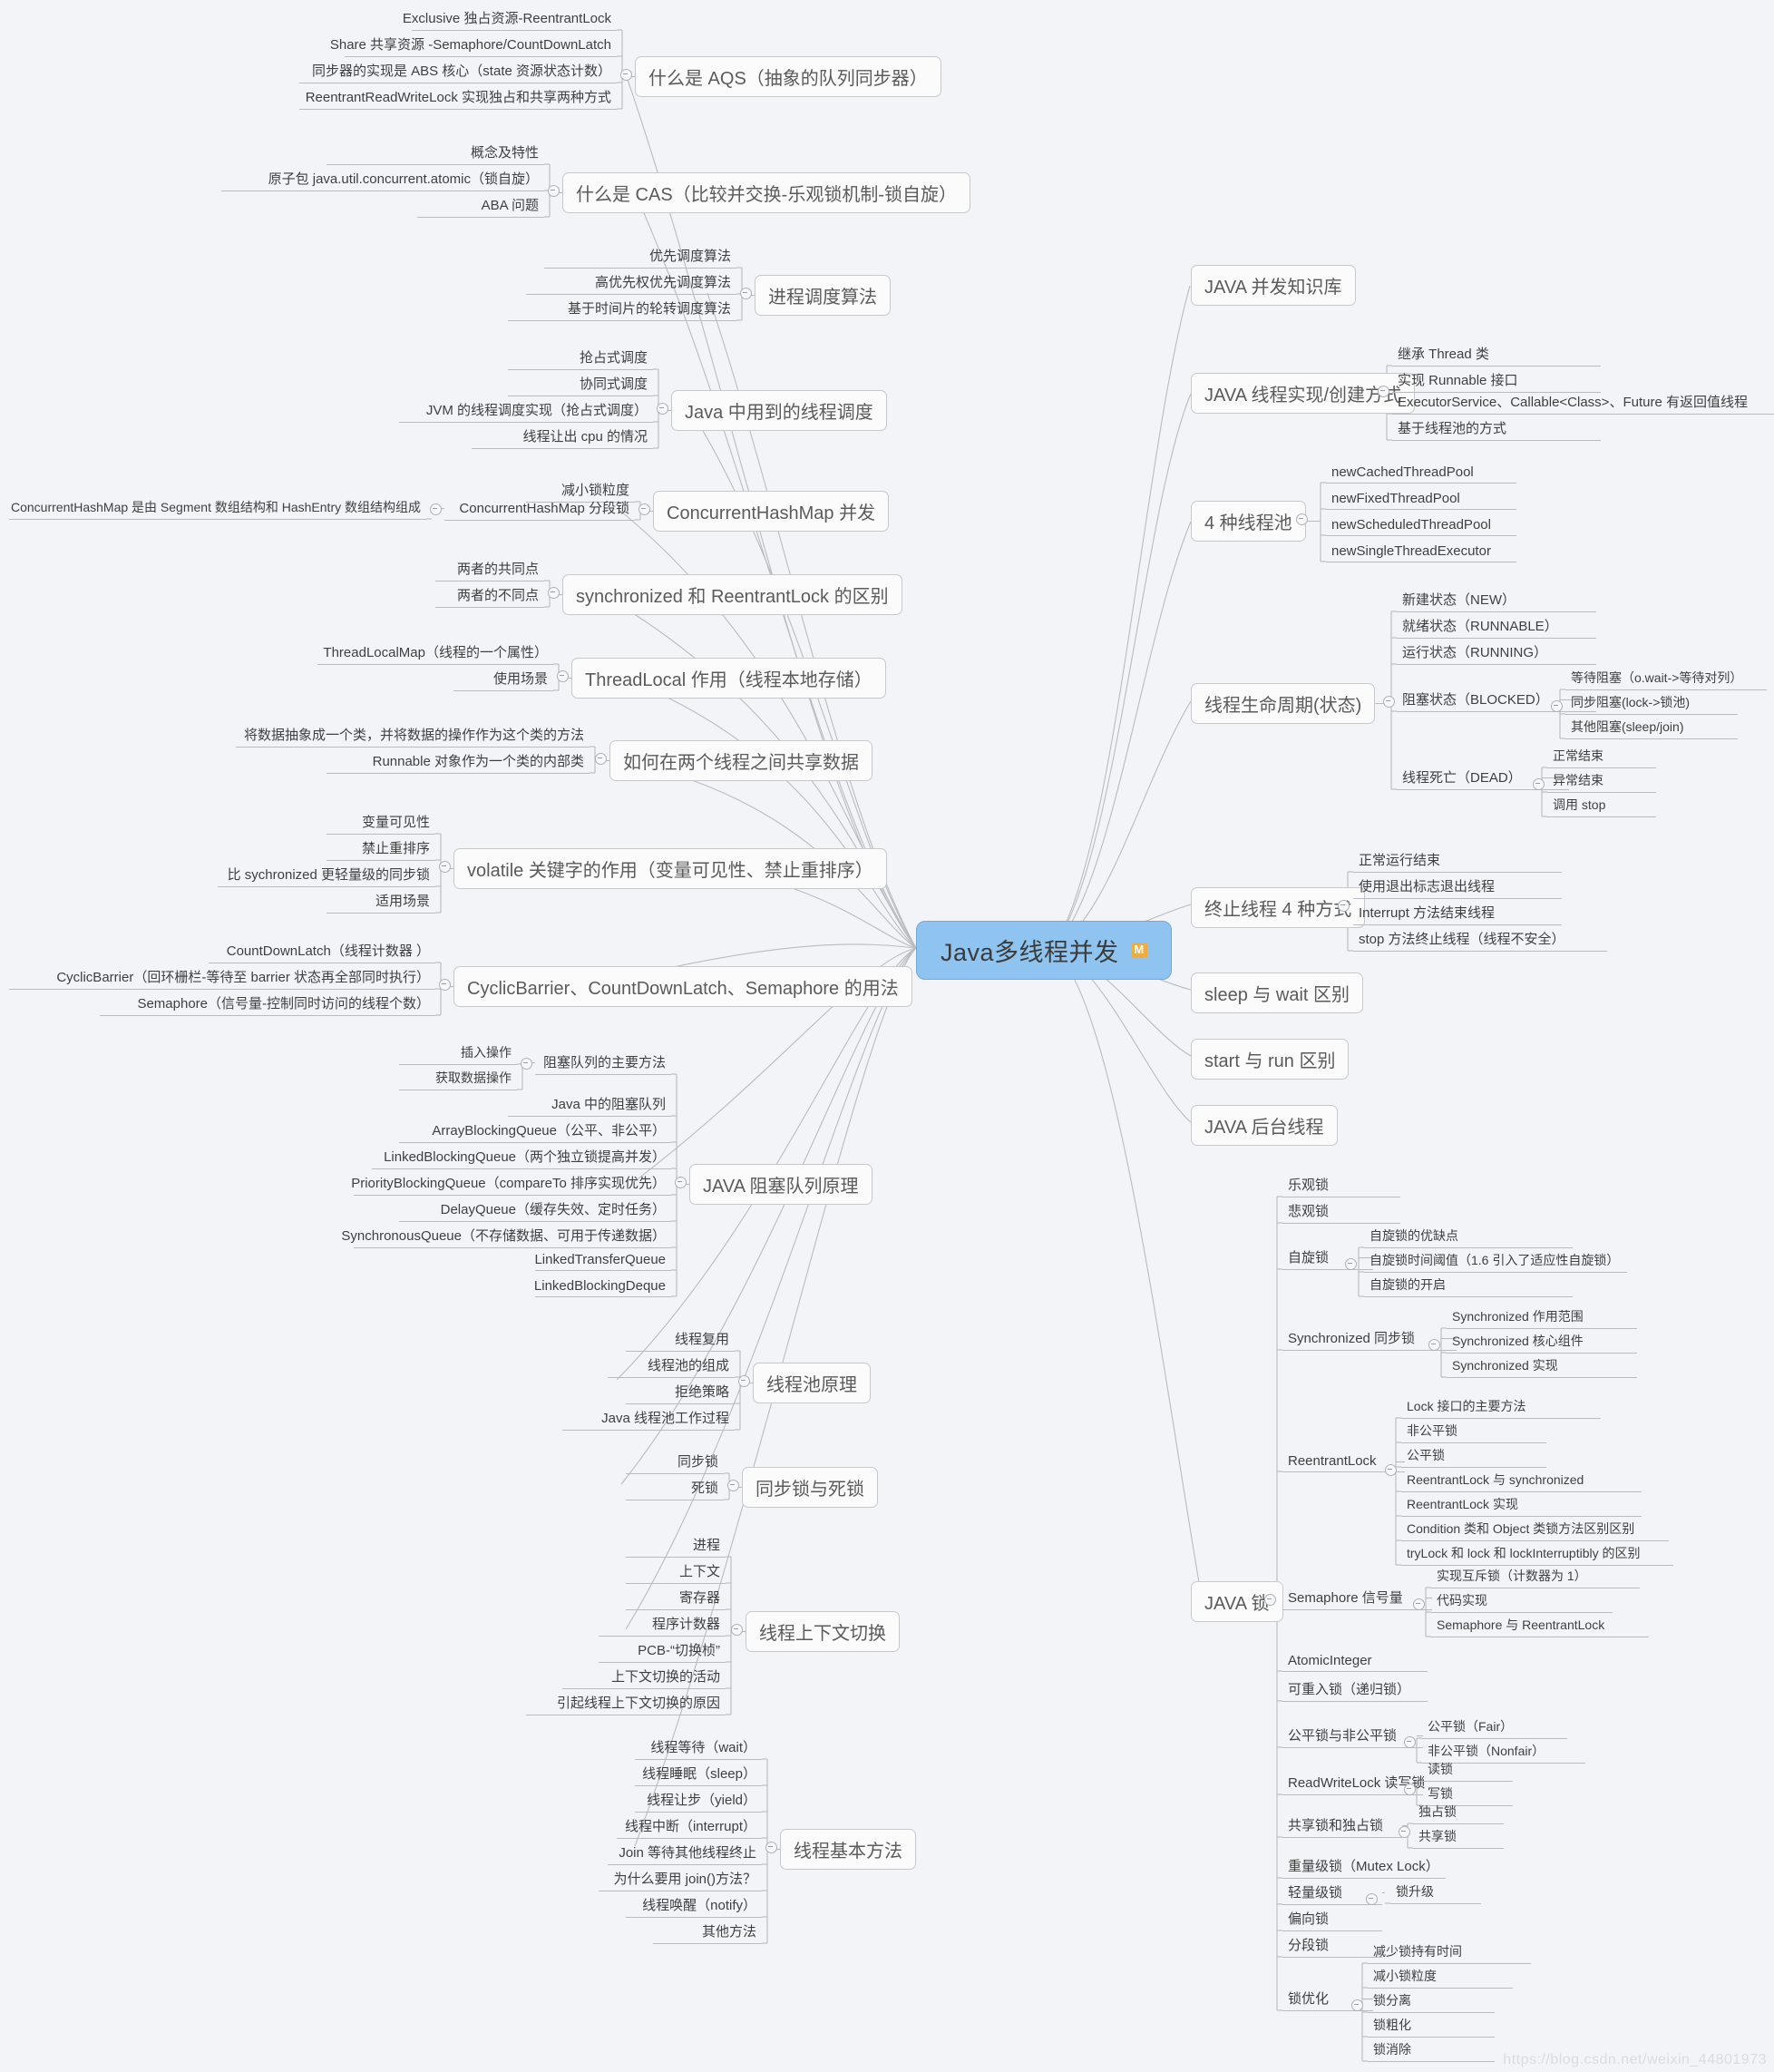 The width and height of the screenshot is (1774, 2072). I want to click on node-optimistic-lock: 乐观锁, so click(1341, 1185).